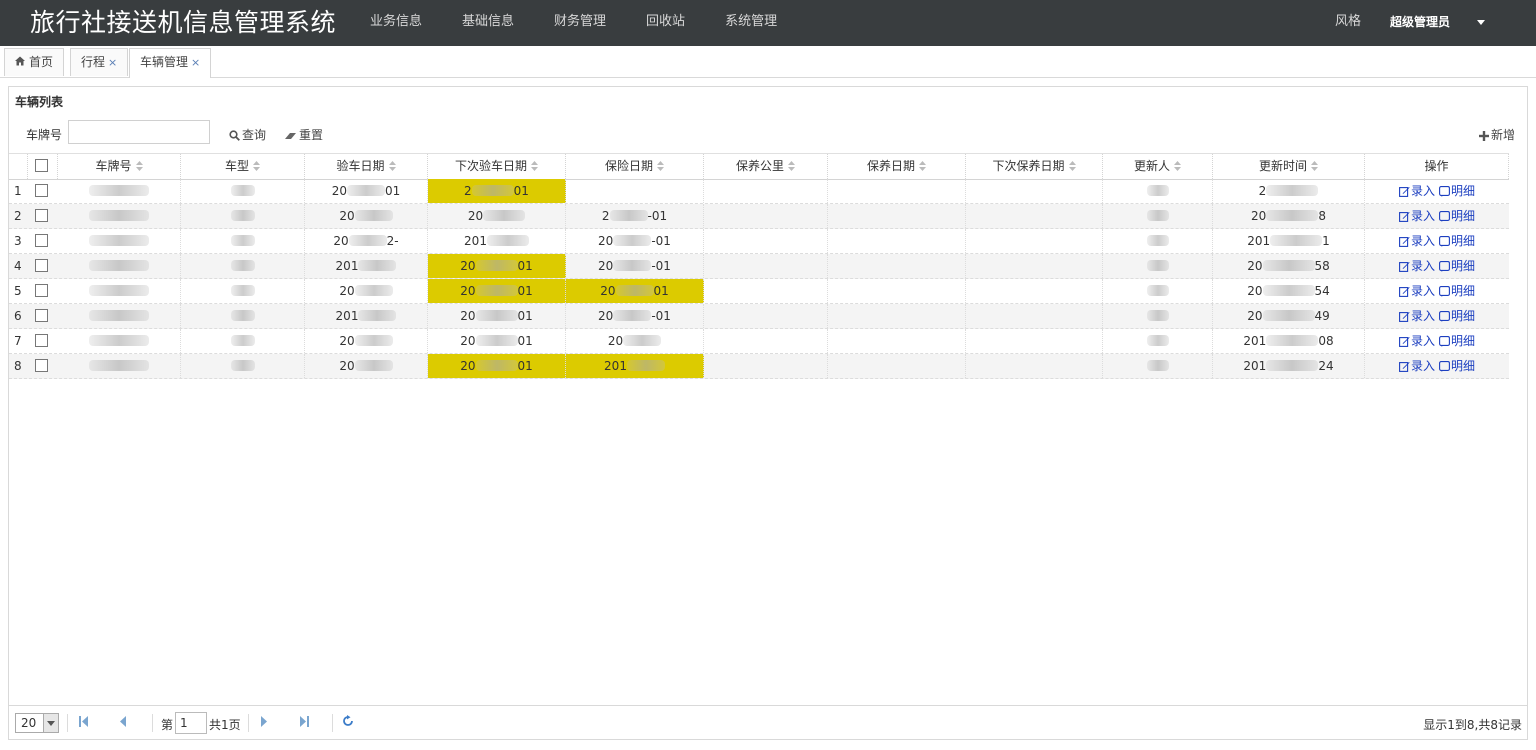 This screenshot has height=750, width=1536. Describe the element at coordinates (1322, 291) in the screenshot. I see `date-suffix: 54` at that location.